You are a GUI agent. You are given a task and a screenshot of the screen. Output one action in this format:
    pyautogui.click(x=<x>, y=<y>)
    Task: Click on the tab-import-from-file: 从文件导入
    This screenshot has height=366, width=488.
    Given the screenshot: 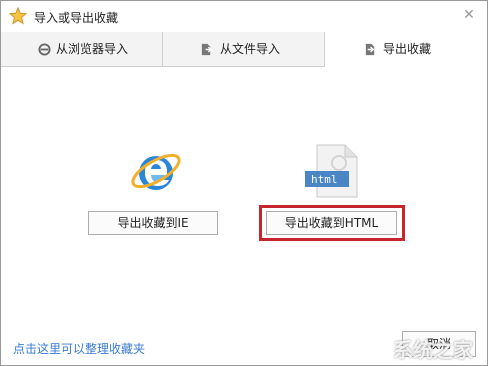 What is the action you would take?
    pyautogui.click(x=244, y=49)
    